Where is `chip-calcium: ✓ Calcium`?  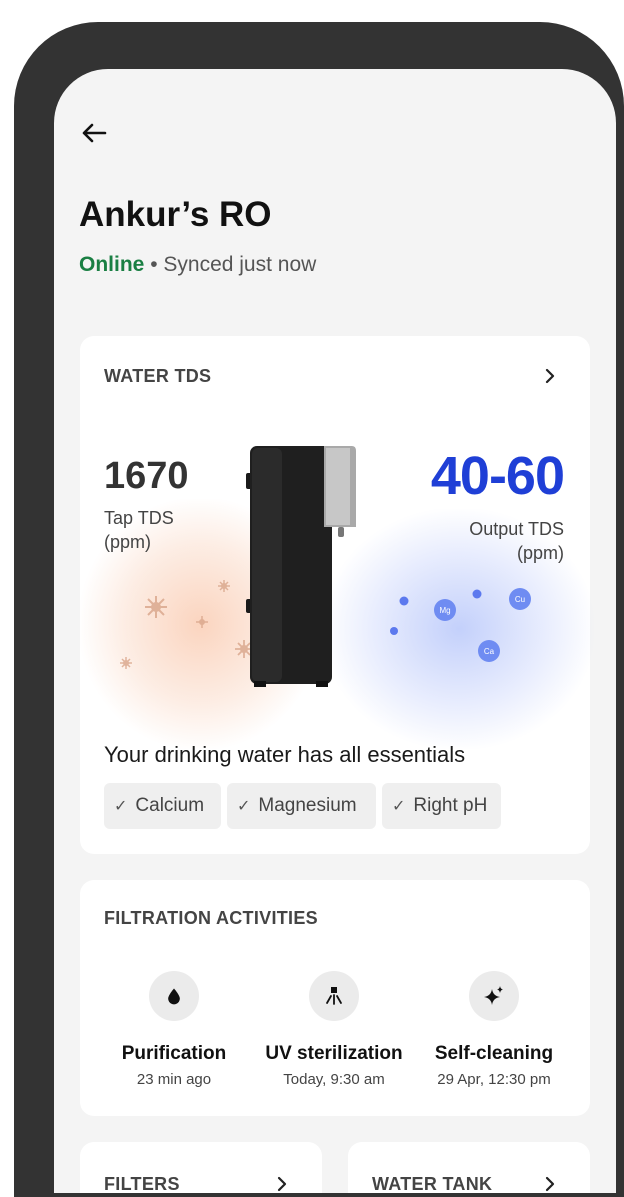 chip-calcium: ✓ Calcium is located at coordinates (162, 806).